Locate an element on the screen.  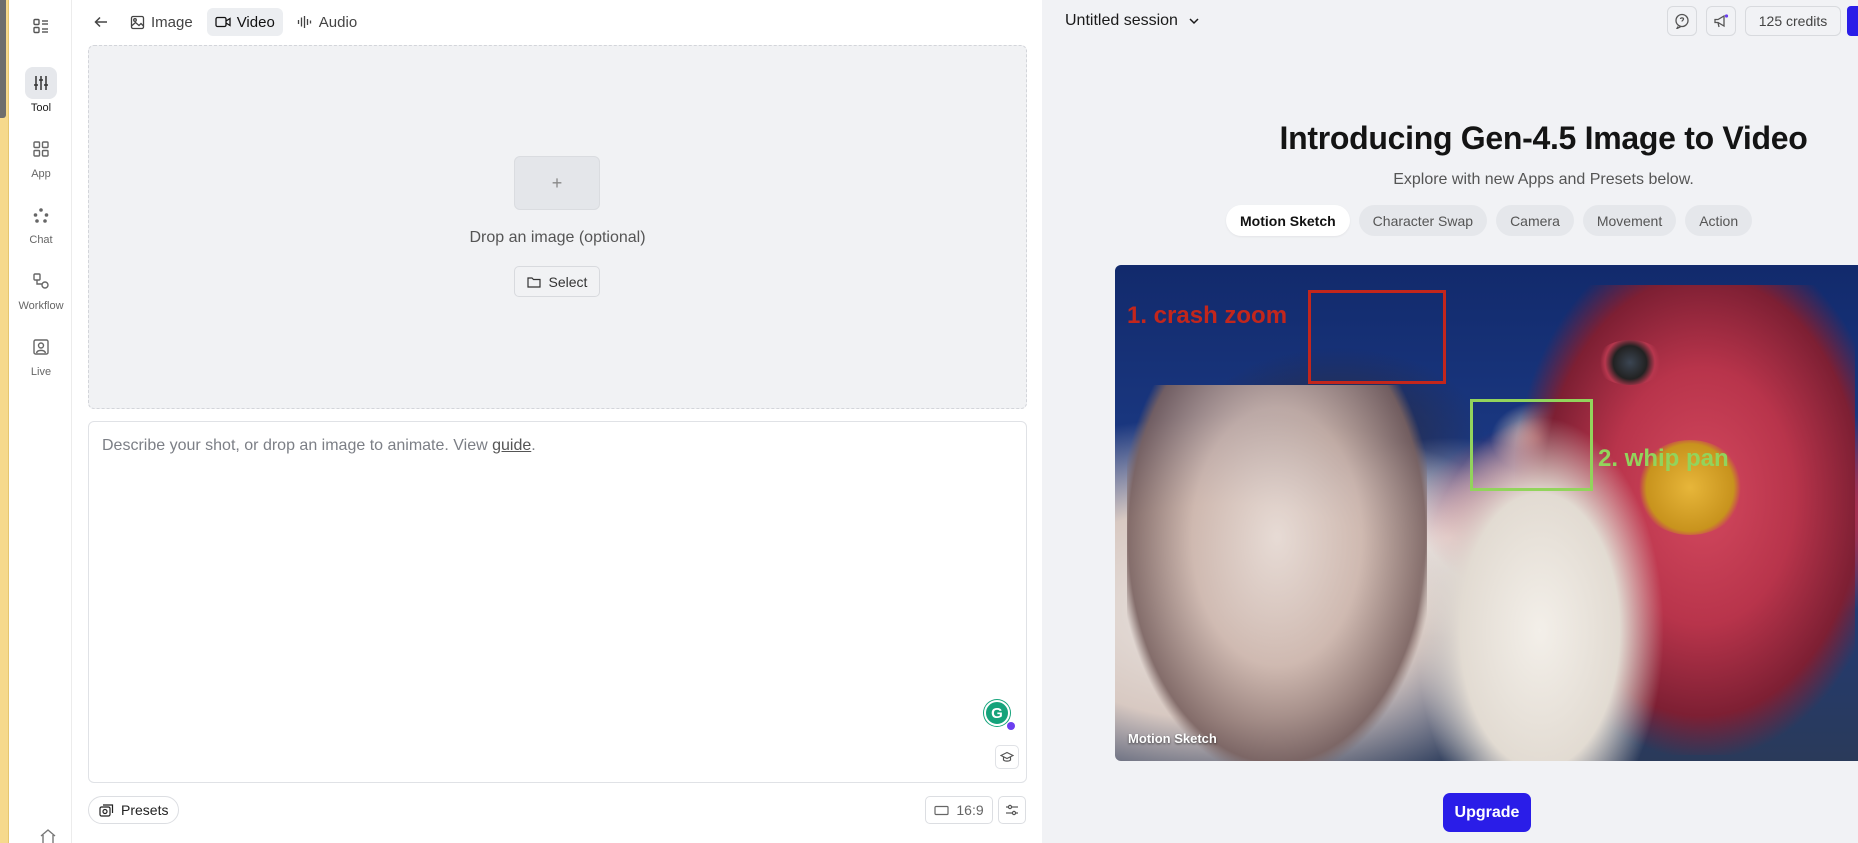
aspect-ratio-button: 16:9 is located at coordinates (959, 810).